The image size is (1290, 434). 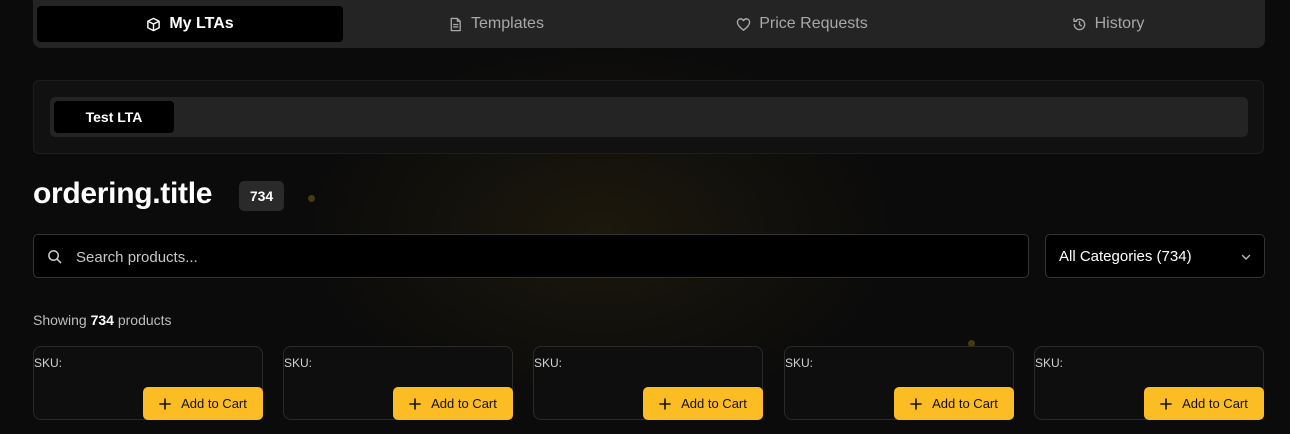 What do you see at coordinates (1125, 256) in the screenshot?
I see `category-select-value: All Categories (734)` at bounding box center [1125, 256].